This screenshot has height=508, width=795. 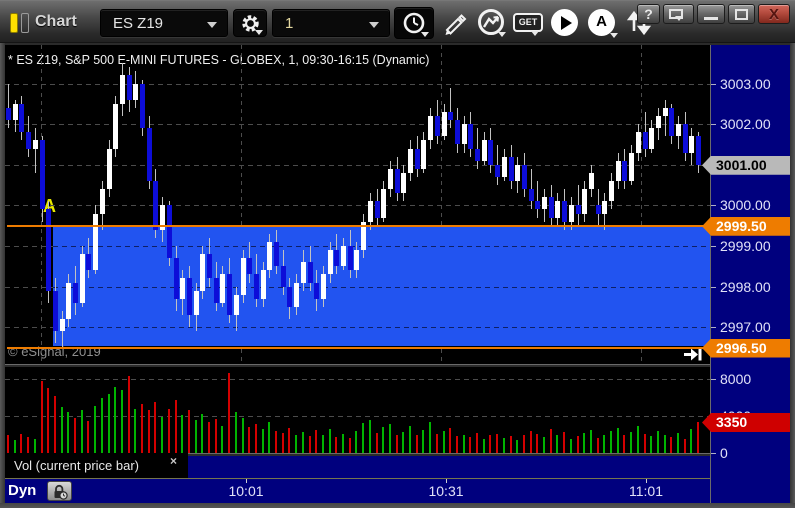 I want to click on volume-label-strip, so click(x=449, y=467).